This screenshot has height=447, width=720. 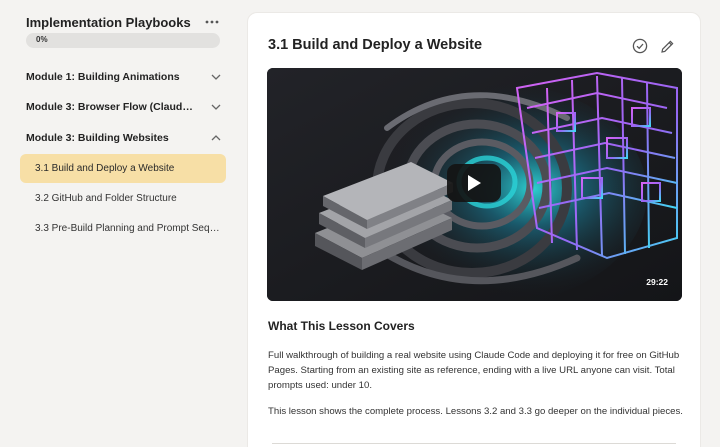 I want to click on play-icon, so click(x=474, y=183).